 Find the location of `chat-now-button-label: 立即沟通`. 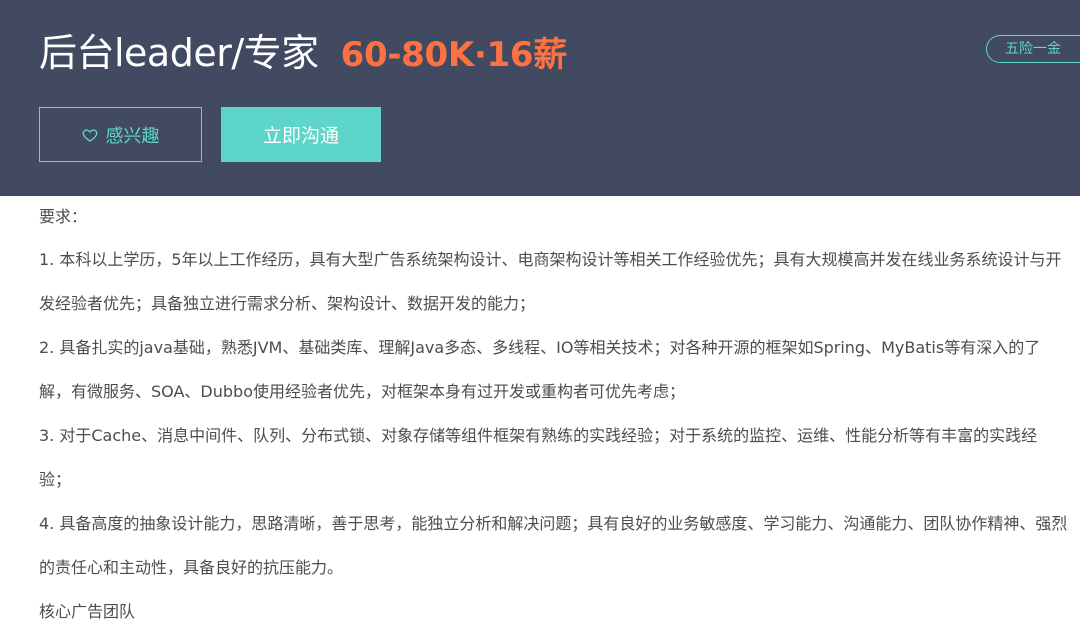

chat-now-button-label: 立即沟通 is located at coordinates (300, 136).